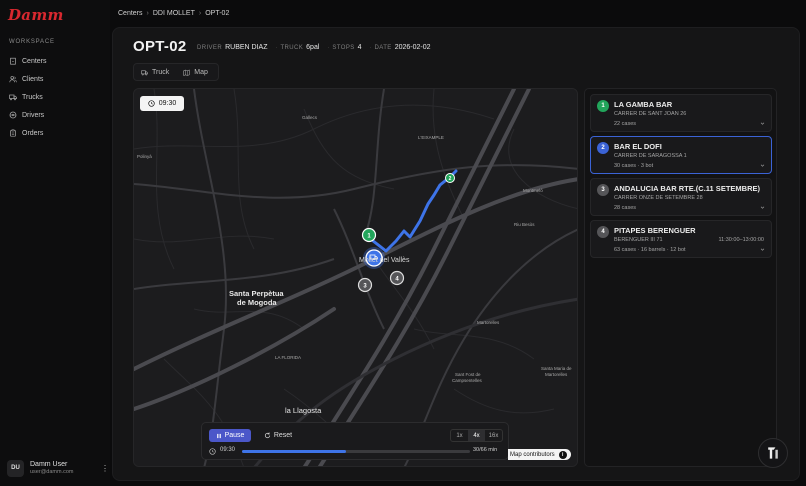 The height and width of the screenshot is (486, 806). Describe the element at coordinates (687, 188) in the screenshot. I see `stop-name: ANDALUCIA BAR RTE.(C.11 SETEMBRE)` at that location.